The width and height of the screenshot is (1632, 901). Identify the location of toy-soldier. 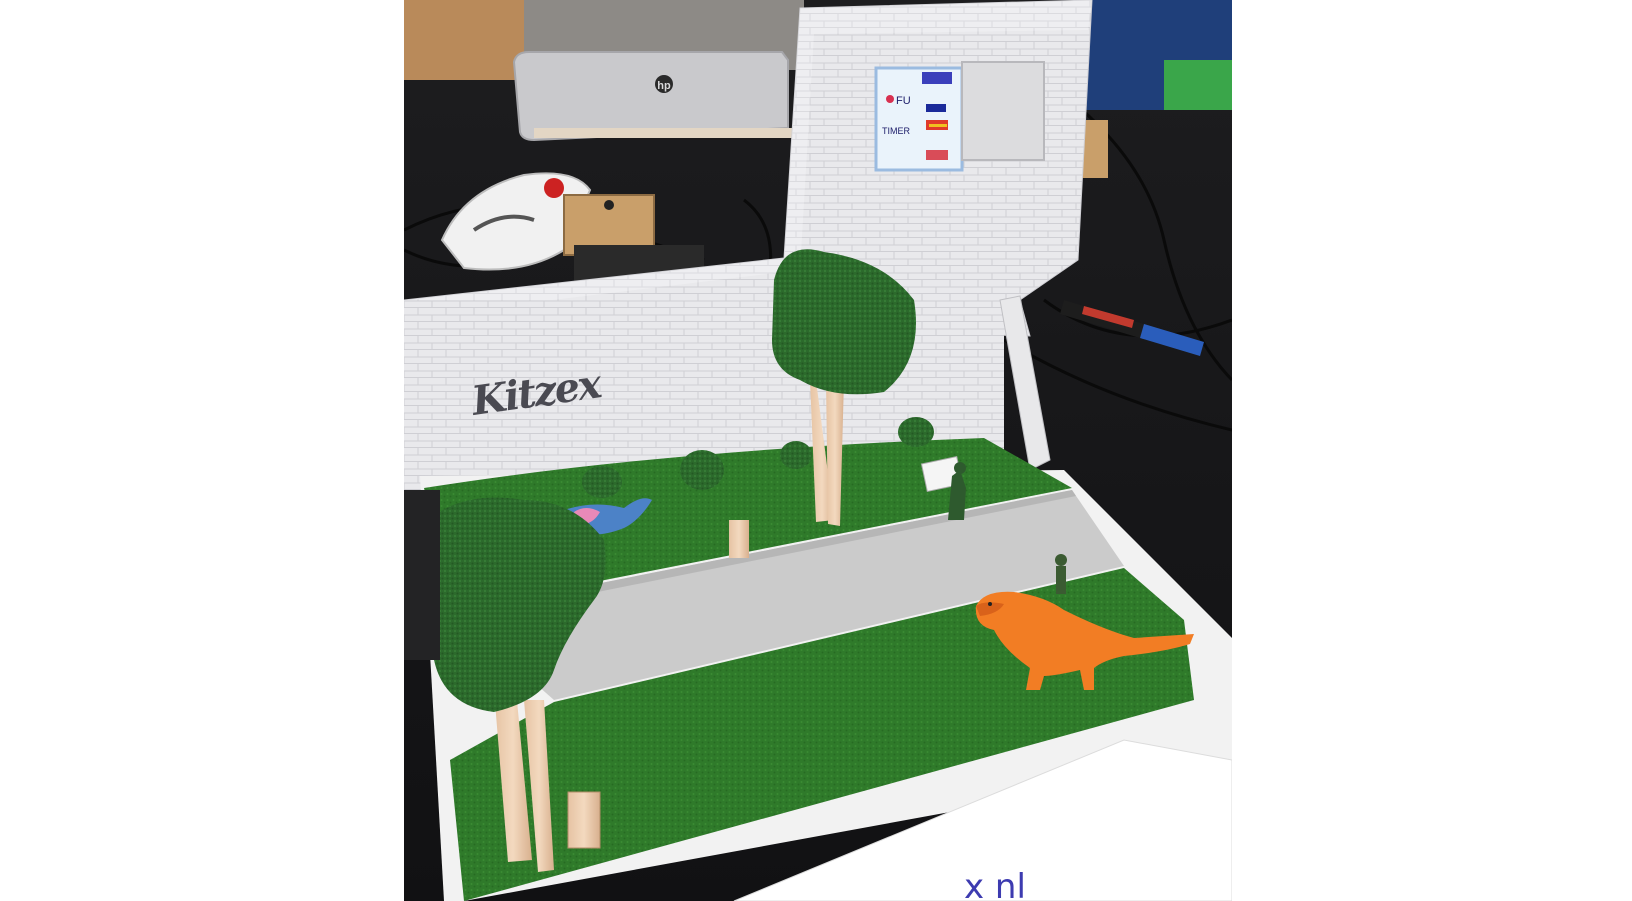
(1061, 574).